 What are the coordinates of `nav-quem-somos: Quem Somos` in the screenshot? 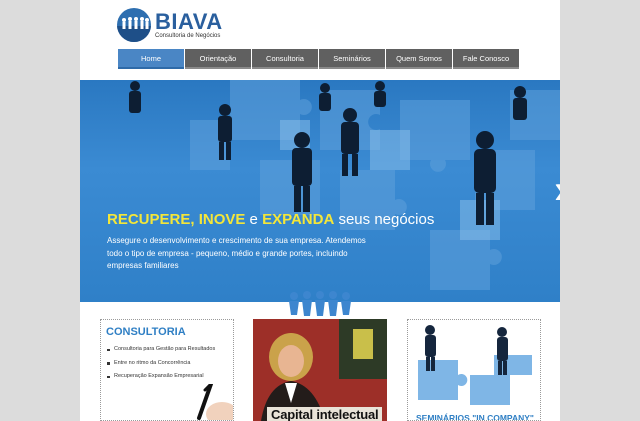 It's located at (419, 59).